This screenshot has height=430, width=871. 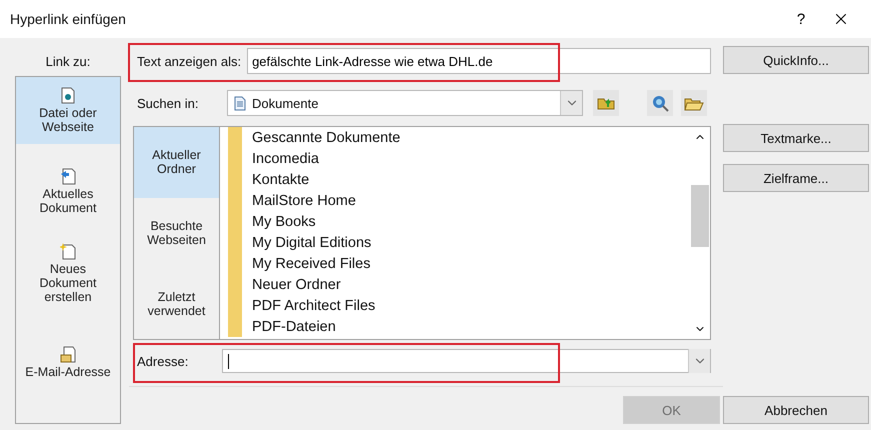 What do you see at coordinates (466, 361) in the screenshot?
I see `address-field` at bounding box center [466, 361].